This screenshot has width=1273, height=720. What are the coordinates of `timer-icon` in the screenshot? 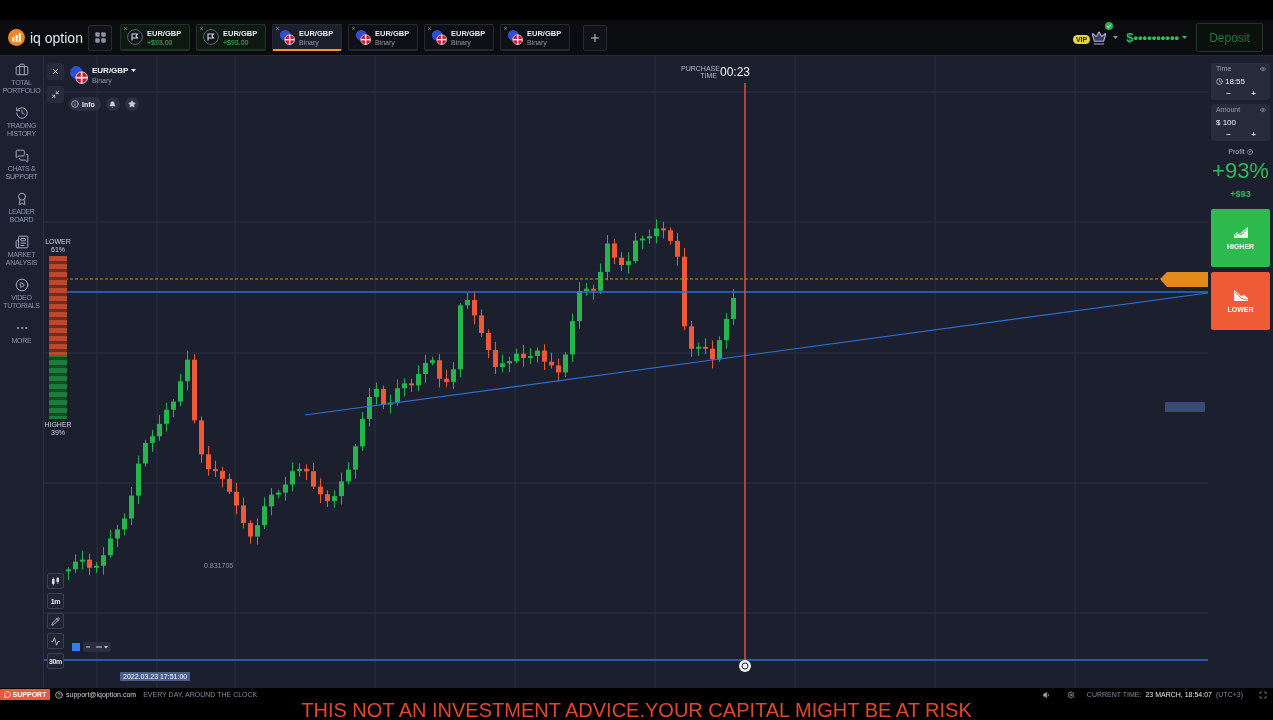 It's located at (745, 666).